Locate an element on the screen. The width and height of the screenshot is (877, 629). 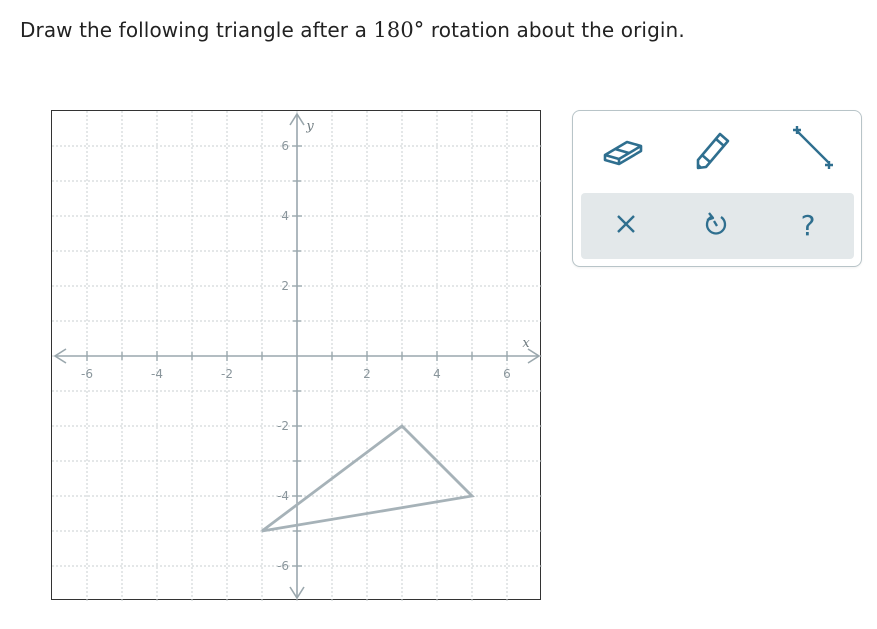
line-segment-tool is located at coordinates (813, 151).